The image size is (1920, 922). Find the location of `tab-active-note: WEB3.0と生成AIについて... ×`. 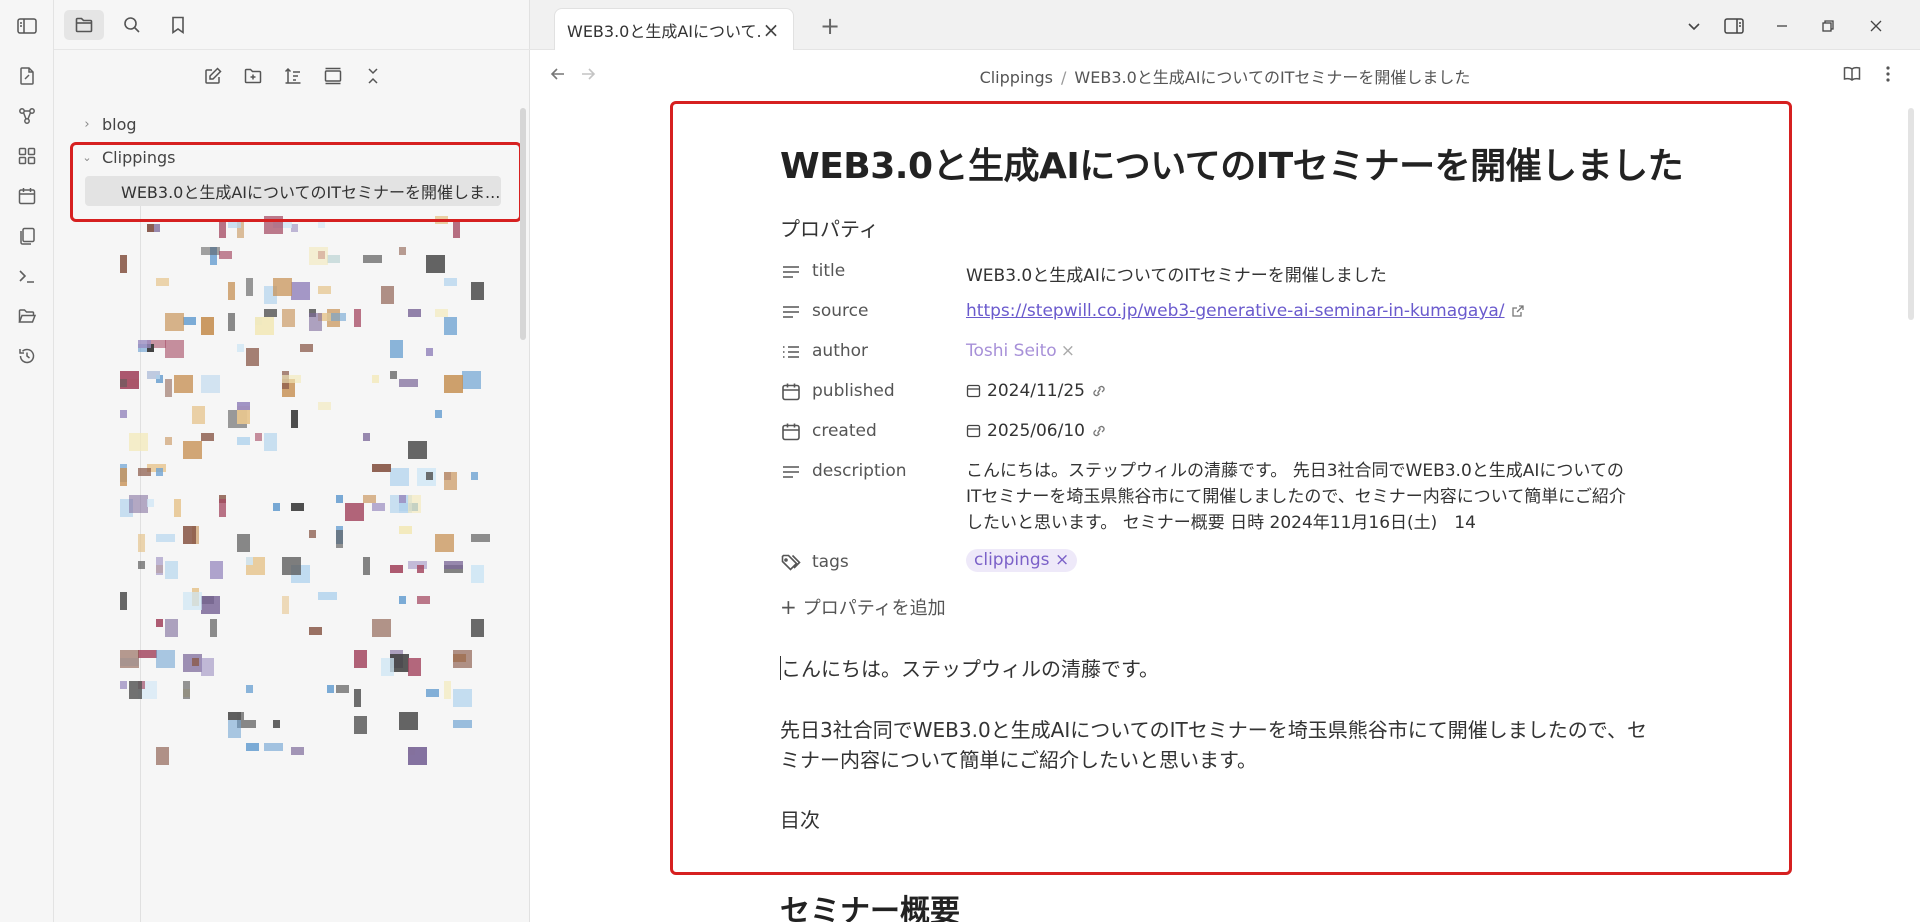

tab-active-note: WEB3.0と生成AIについて... × is located at coordinates (674, 29).